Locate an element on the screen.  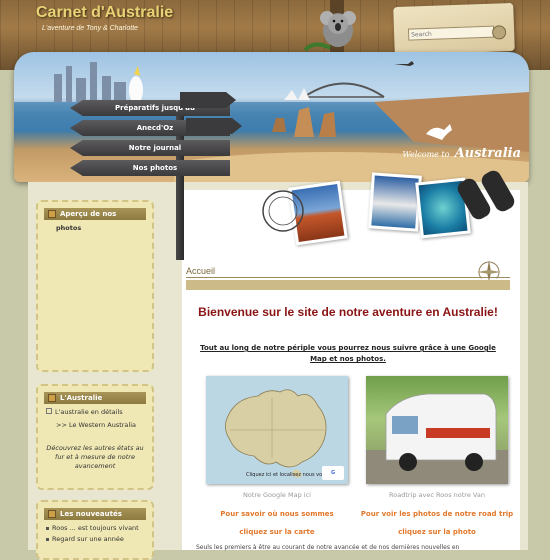
sidebar-news-title: Les nouveautés is located at coordinates (91, 514).